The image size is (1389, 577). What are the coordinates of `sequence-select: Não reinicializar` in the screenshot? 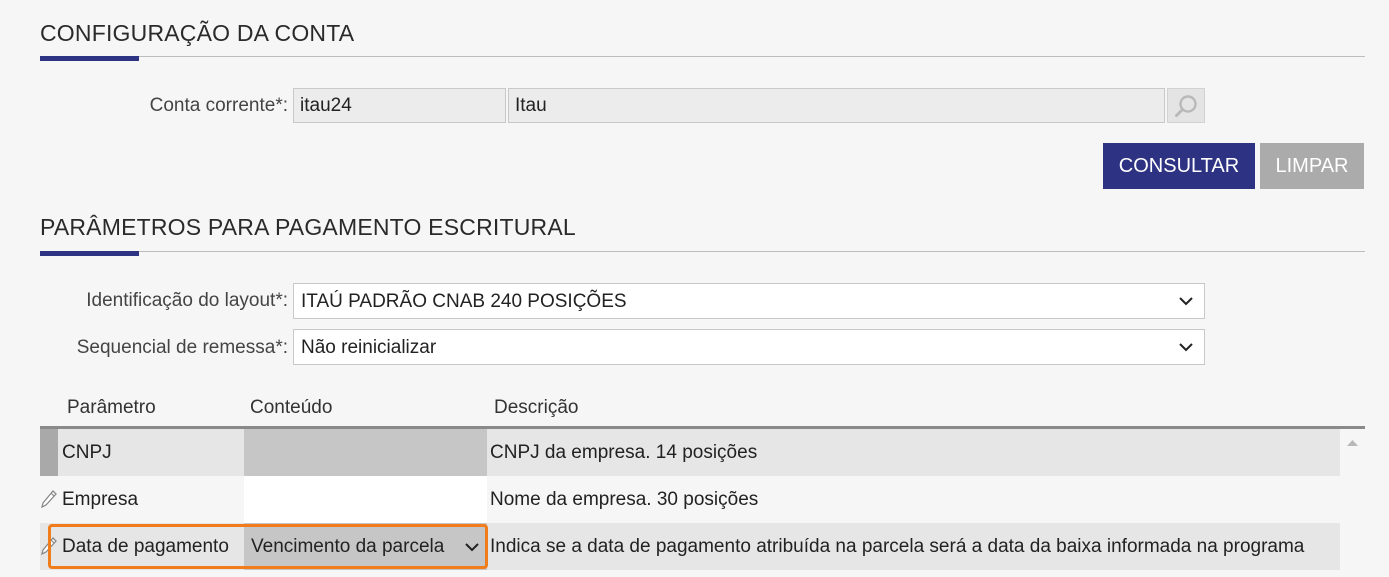 It's located at (749, 347).